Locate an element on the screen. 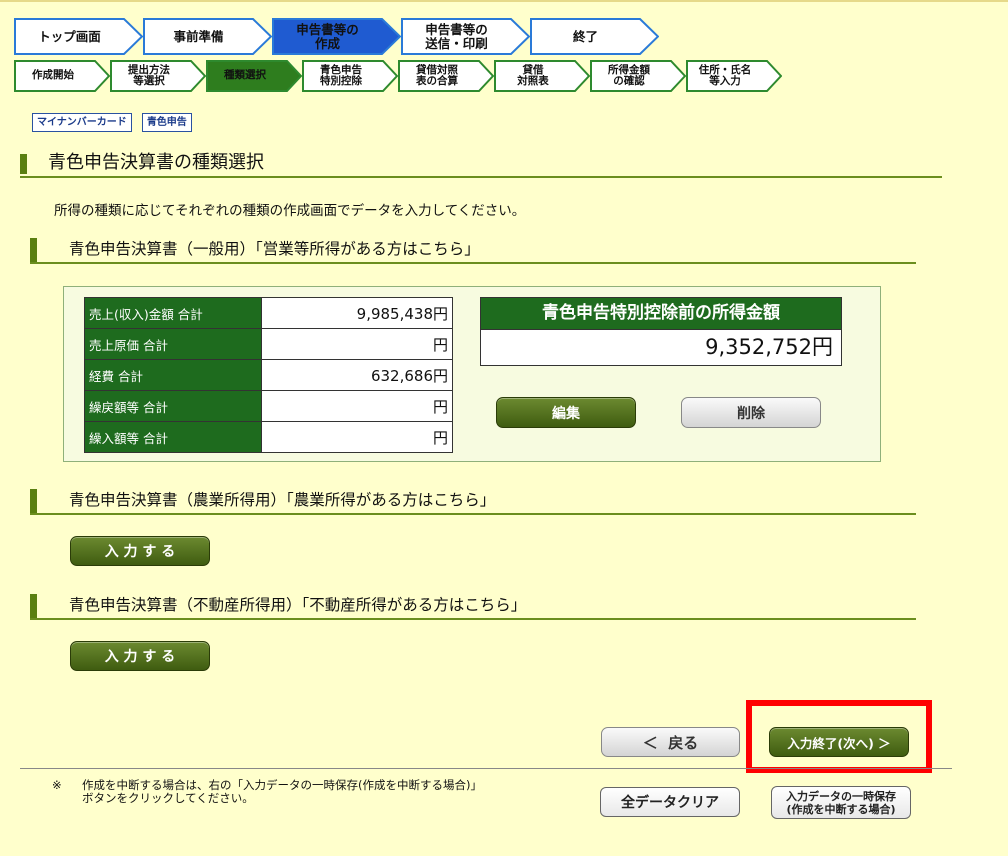 This screenshot has width=1008, height=856. income-summary: 青色申告特別控除前の所得金額 9,352,752円 is located at coordinates (661, 331).